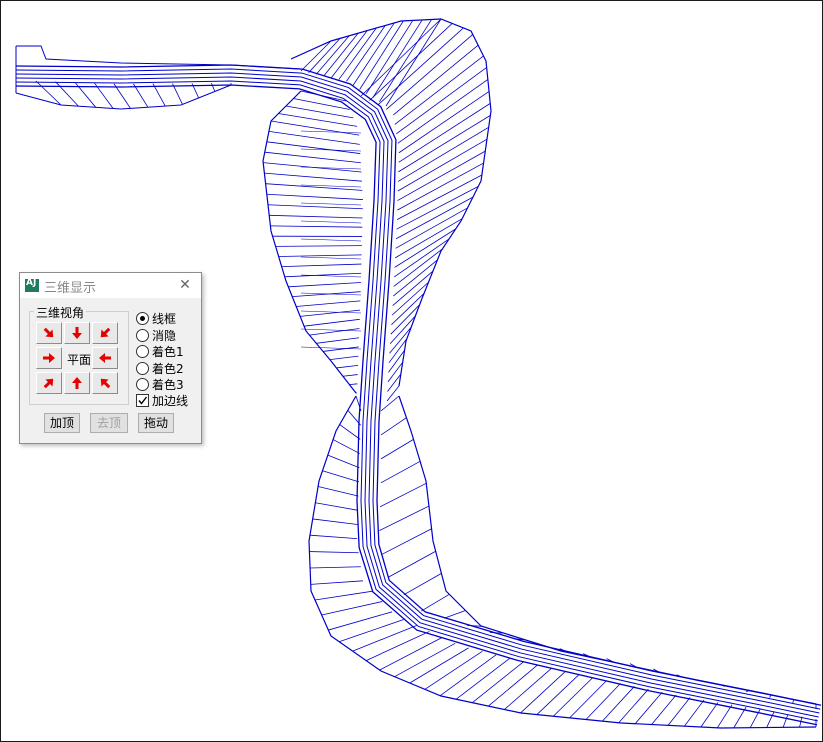 The width and height of the screenshot is (823, 742). What do you see at coordinates (79, 360) in the screenshot?
I see `plan-view-button: 平面` at bounding box center [79, 360].